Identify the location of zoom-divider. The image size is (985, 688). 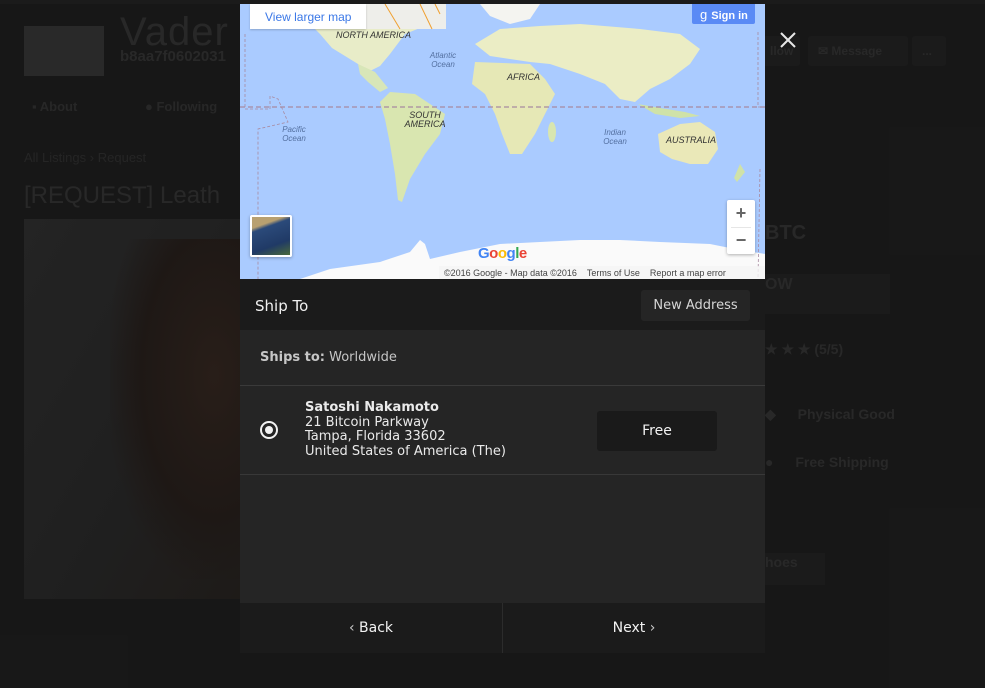
(741, 227).